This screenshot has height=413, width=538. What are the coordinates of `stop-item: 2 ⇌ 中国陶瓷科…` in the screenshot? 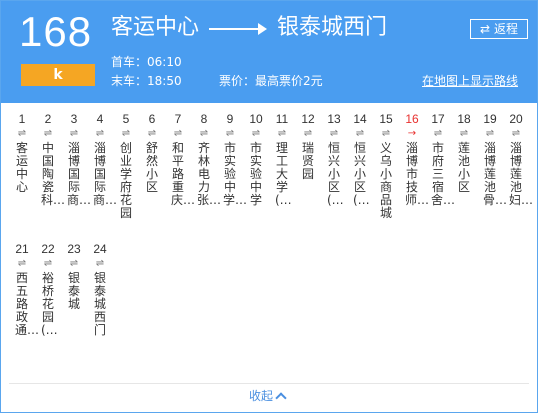 It's located at (50, 159).